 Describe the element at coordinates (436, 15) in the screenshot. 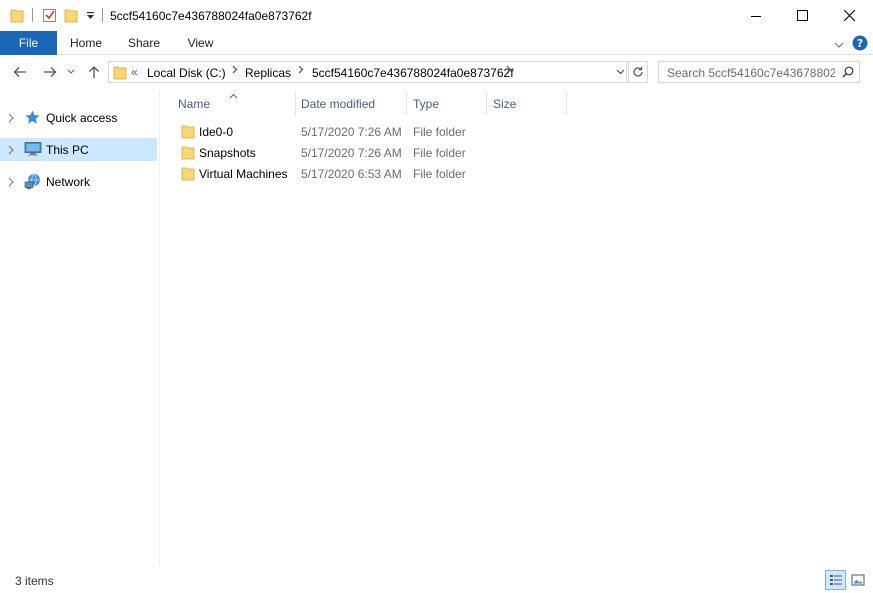

I see `title-bar: 5ccf54160c7e436788024fa0e873762f` at that location.